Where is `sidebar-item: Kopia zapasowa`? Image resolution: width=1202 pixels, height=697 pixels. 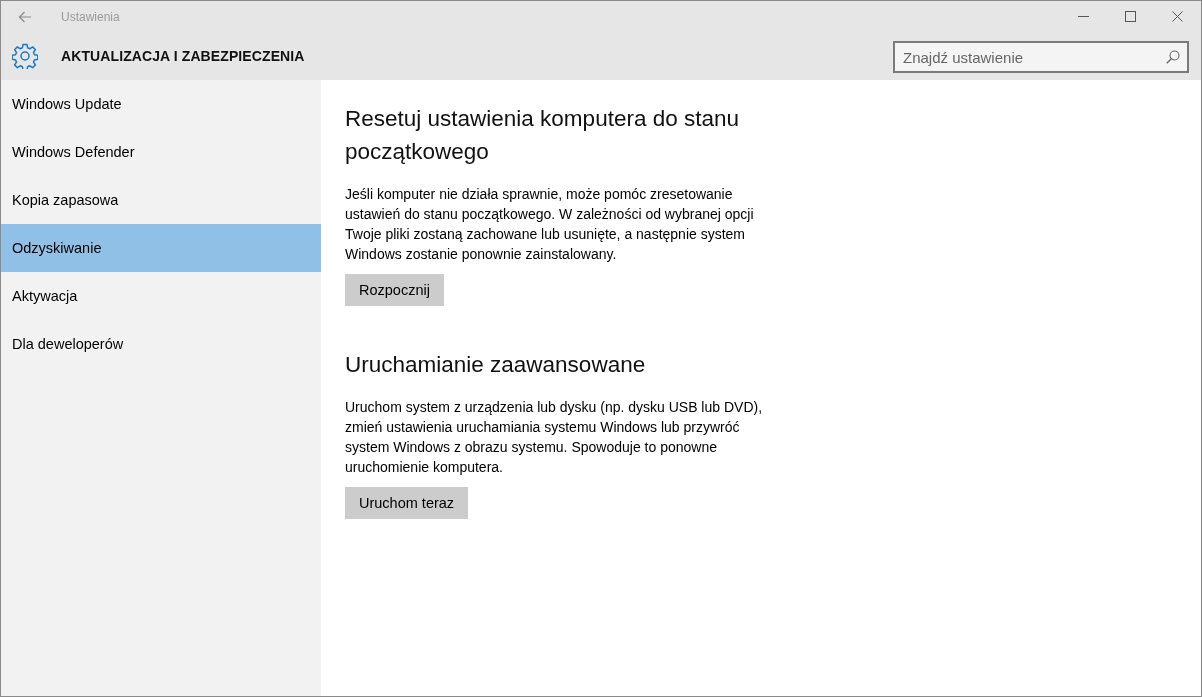
sidebar-item: Kopia zapasowa is located at coordinates (161, 200).